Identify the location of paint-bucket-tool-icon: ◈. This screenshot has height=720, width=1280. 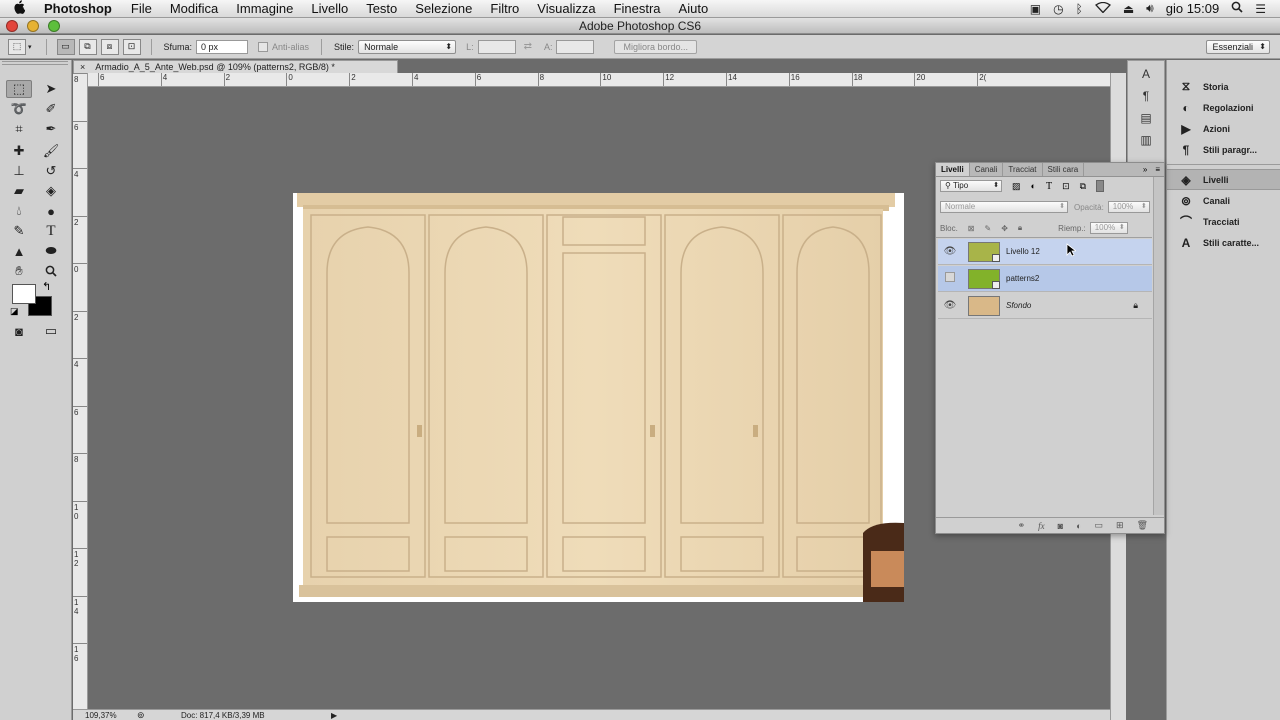
(51, 191).